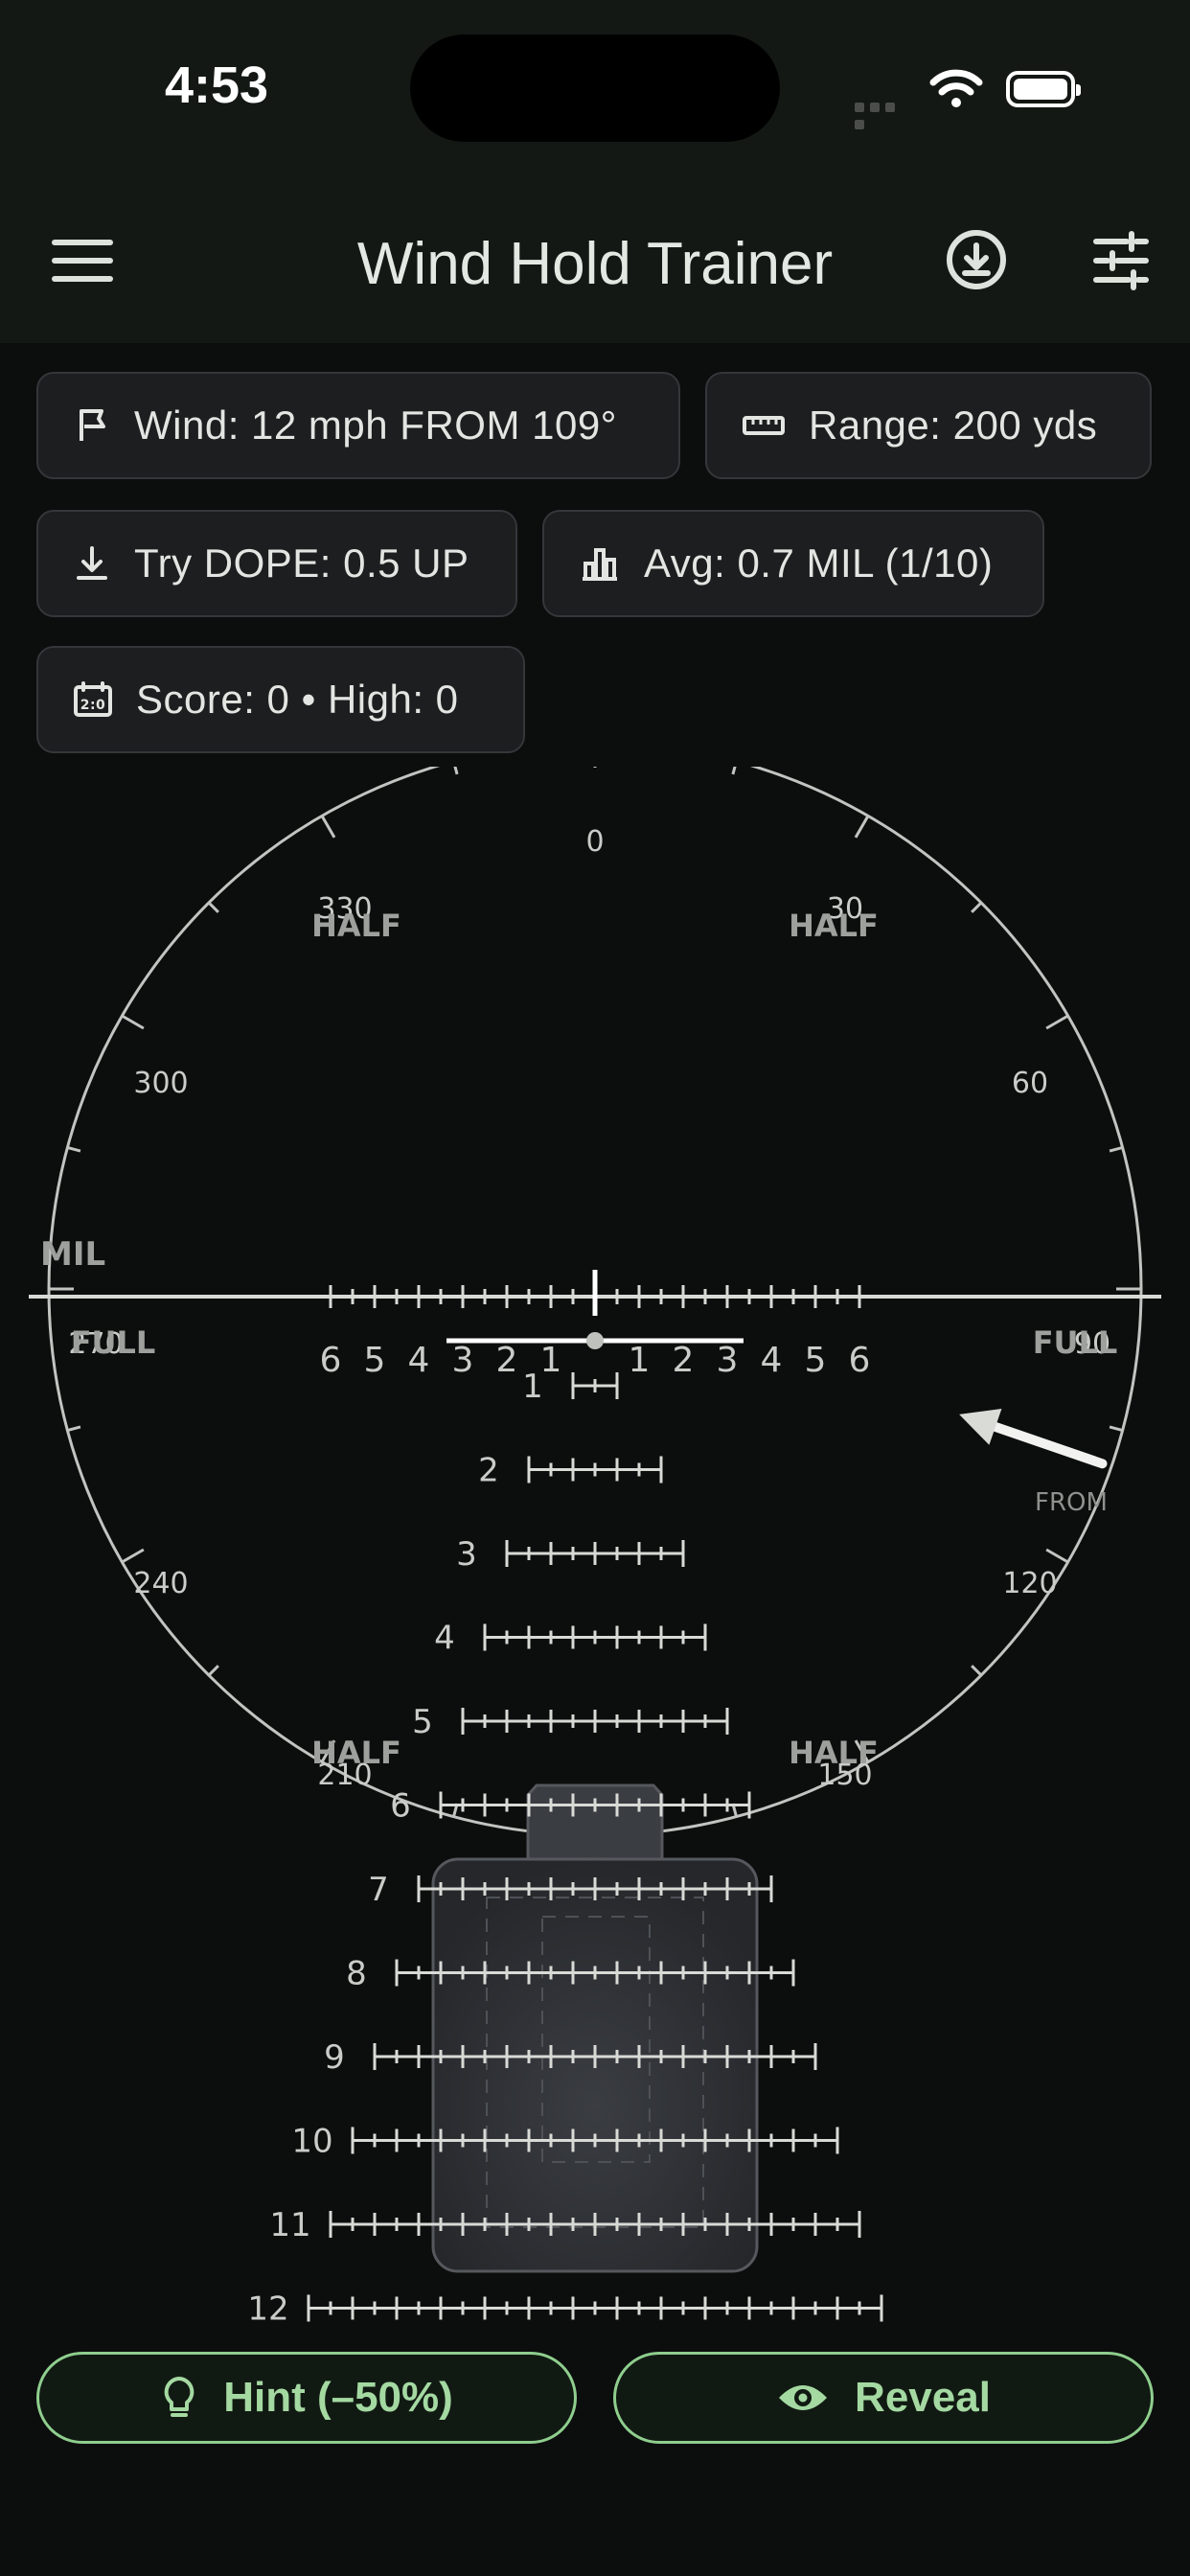 Image resolution: width=1190 pixels, height=2576 pixels. What do you see at coordinates (956, 88) in the screenshot?
I see `wifi-icon` at bounding box center [956, 88].